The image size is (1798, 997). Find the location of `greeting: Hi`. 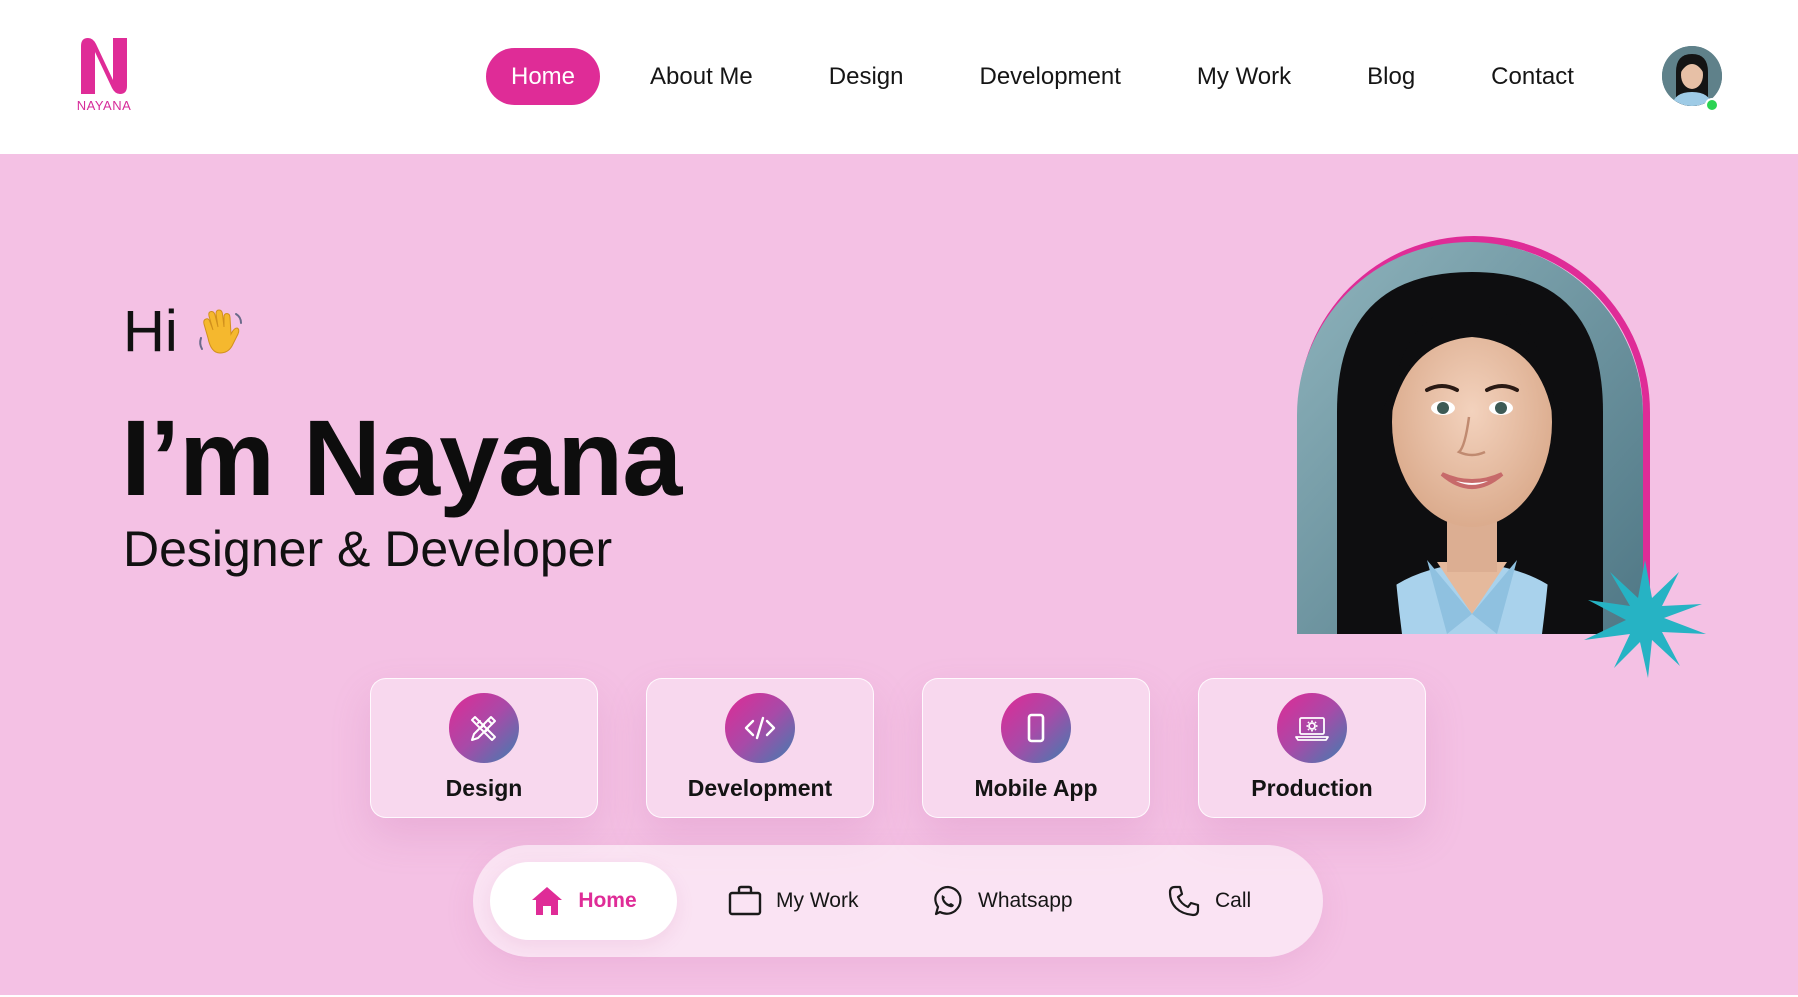

greeting: Hi is located at coordinates (183, 331).